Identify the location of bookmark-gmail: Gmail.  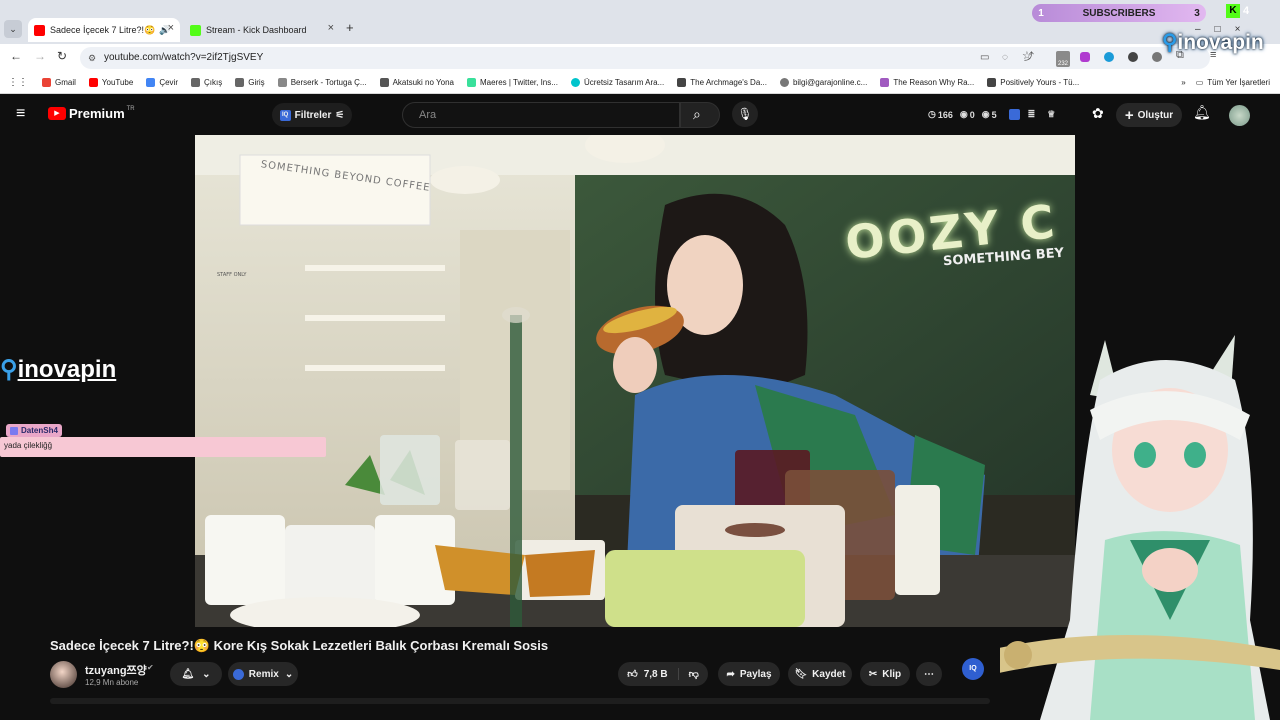
(59, 82).